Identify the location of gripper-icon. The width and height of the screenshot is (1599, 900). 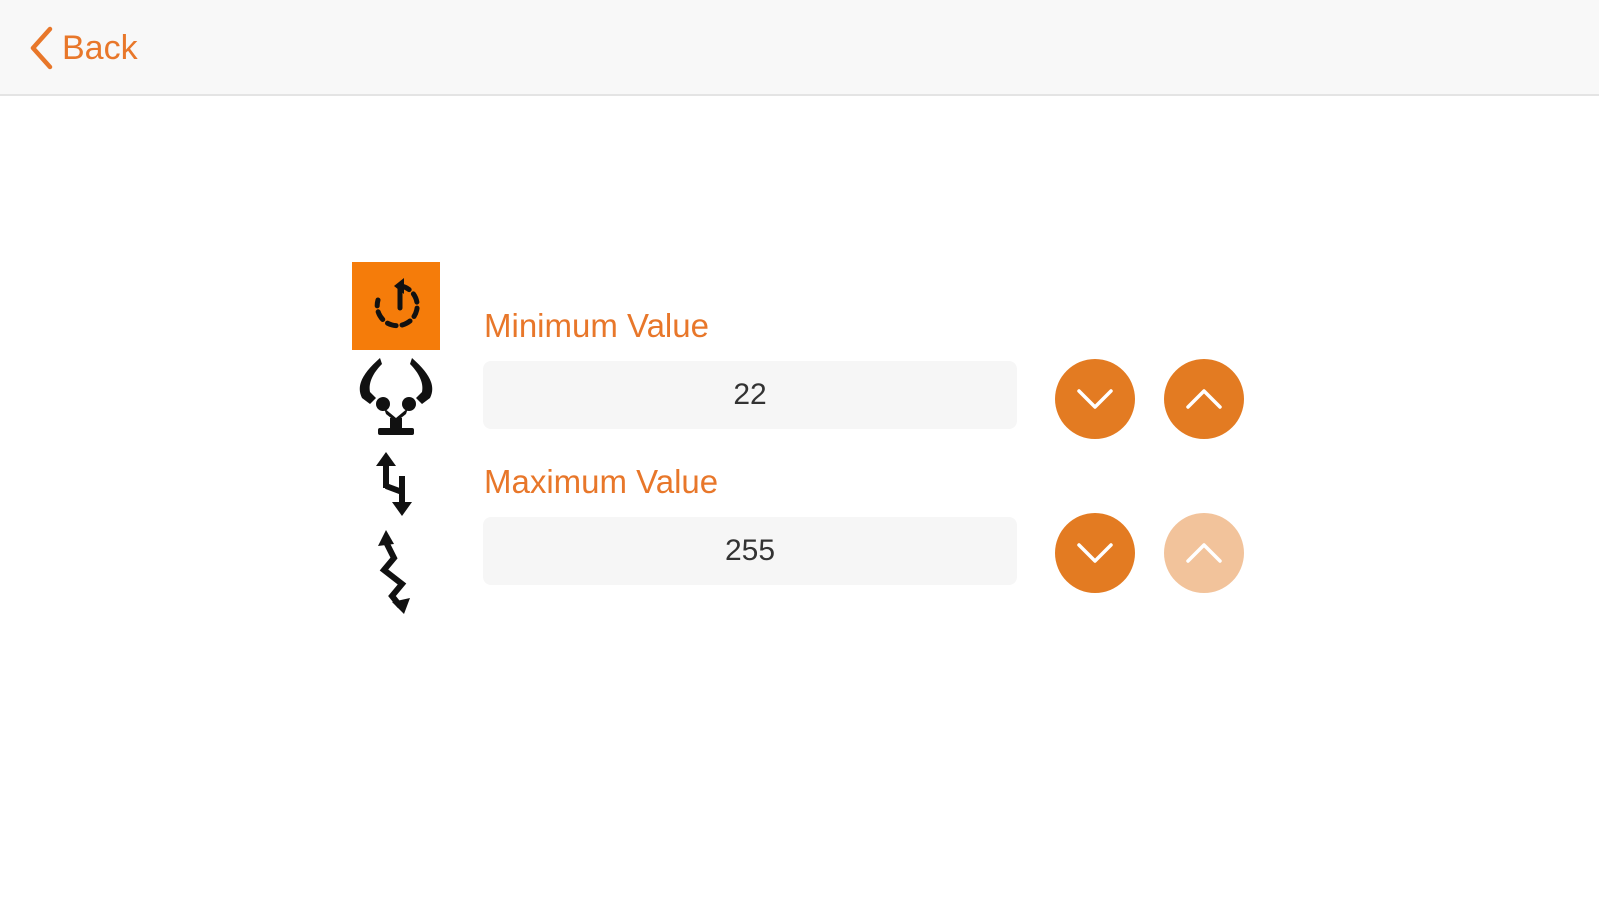
(396, 396).